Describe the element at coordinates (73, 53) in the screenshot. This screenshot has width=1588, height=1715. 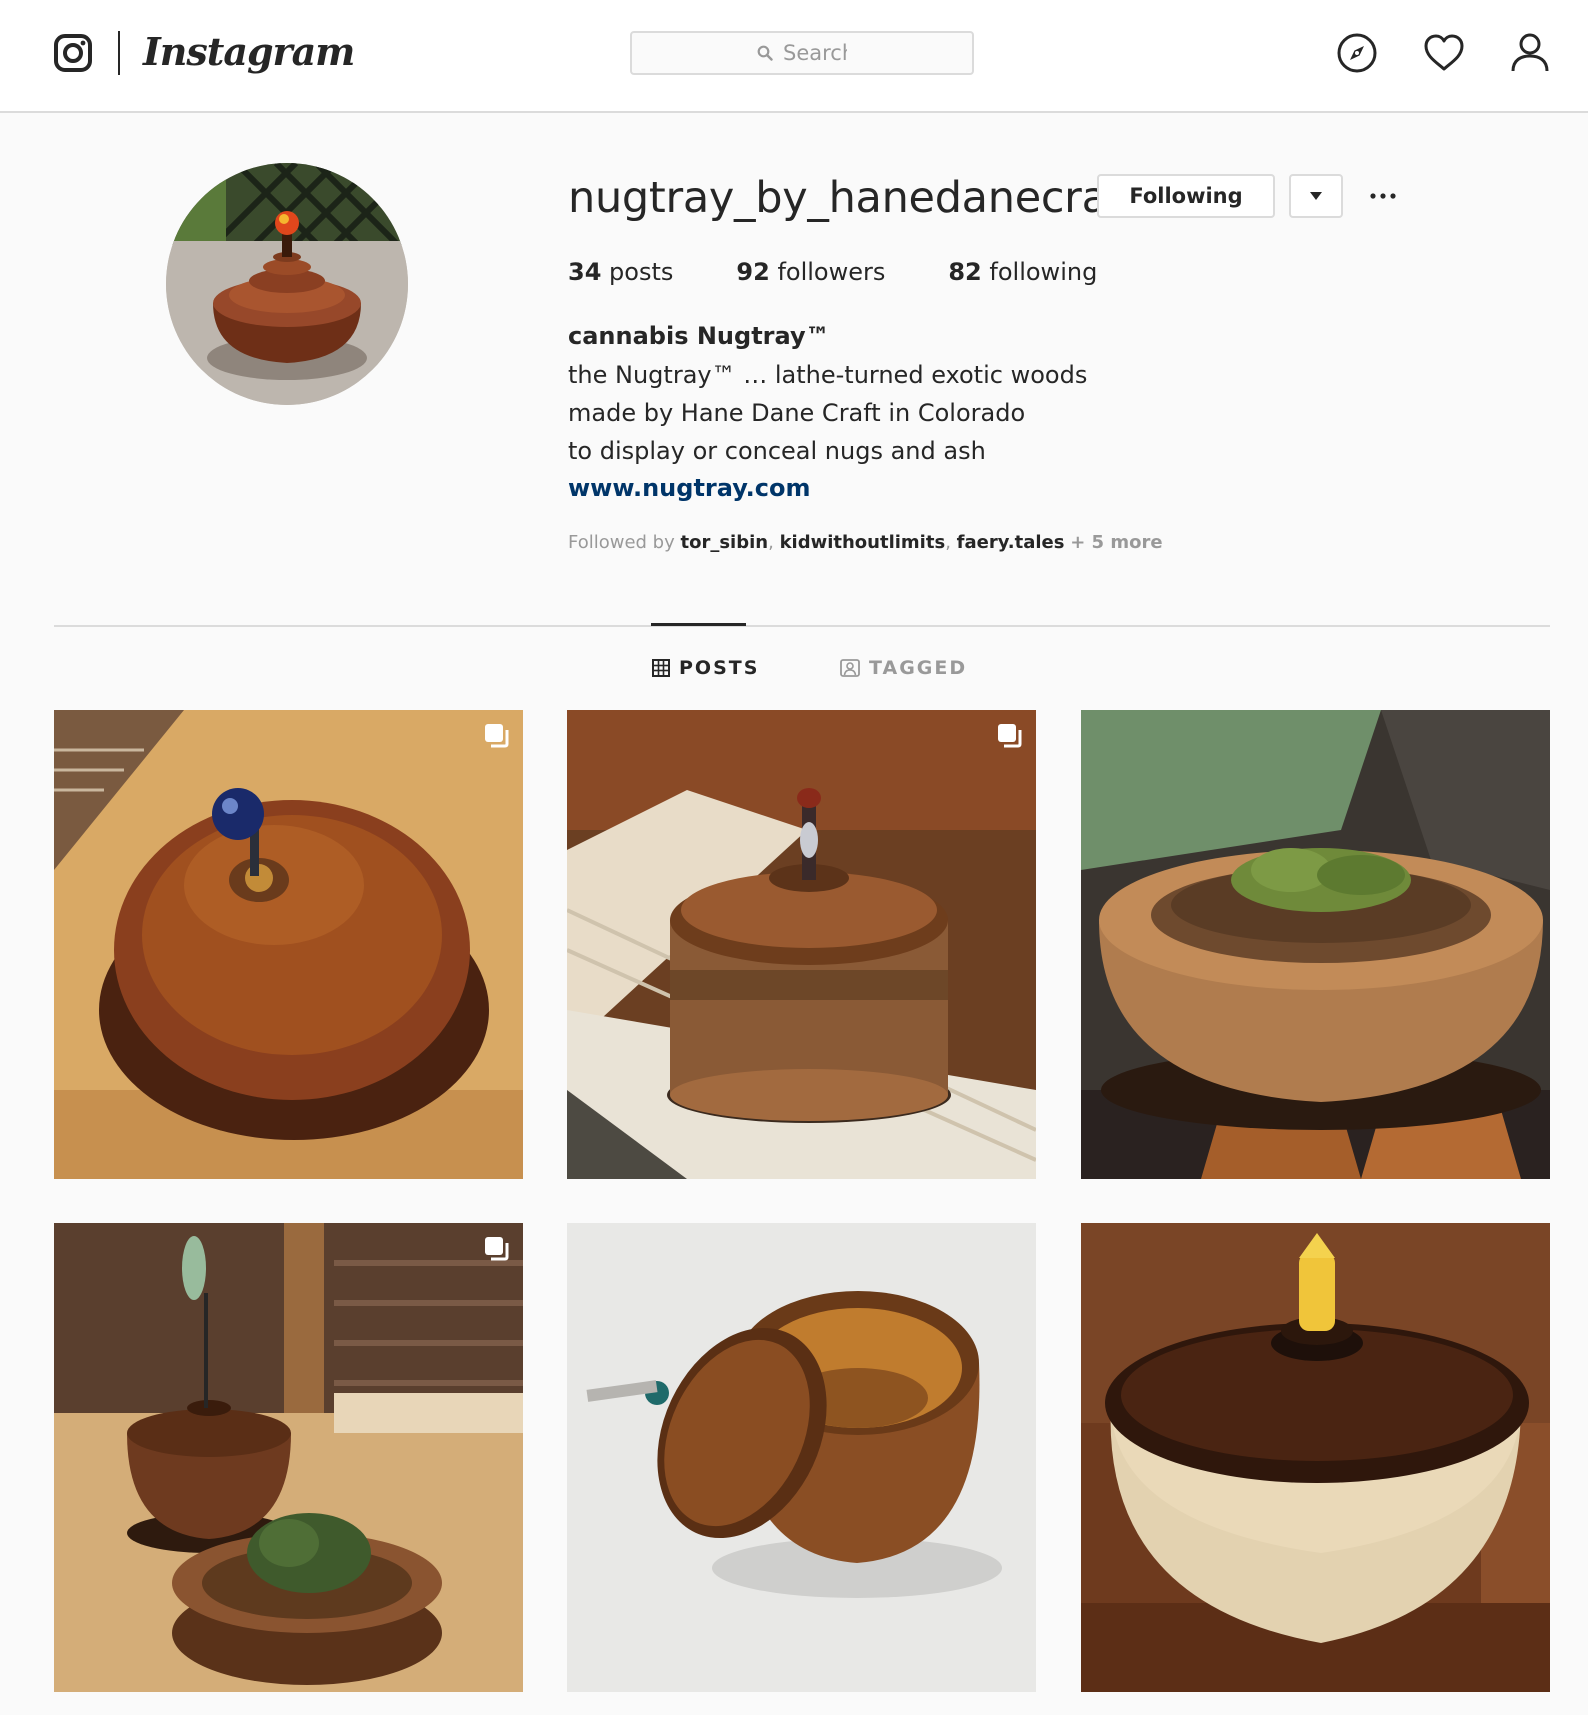
I see `instagram-camera-icon` at that location.